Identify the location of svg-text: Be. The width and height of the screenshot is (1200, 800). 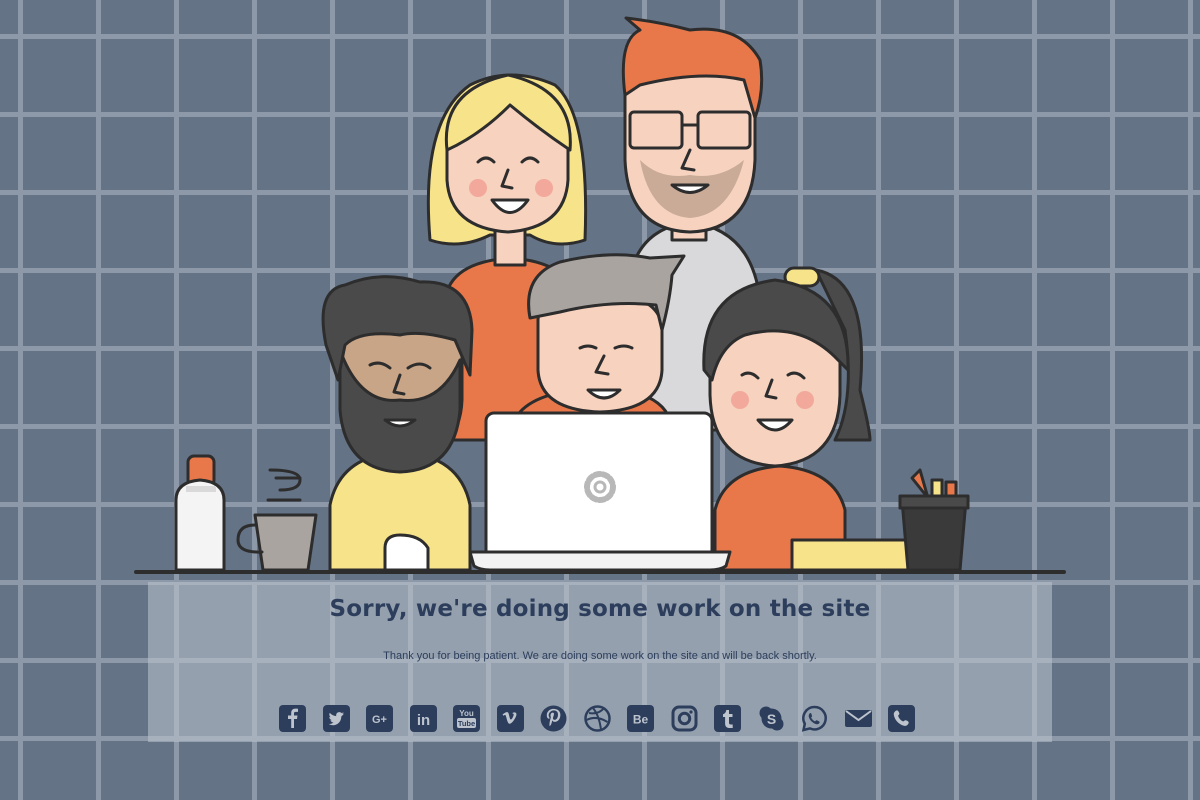
(641, 719).